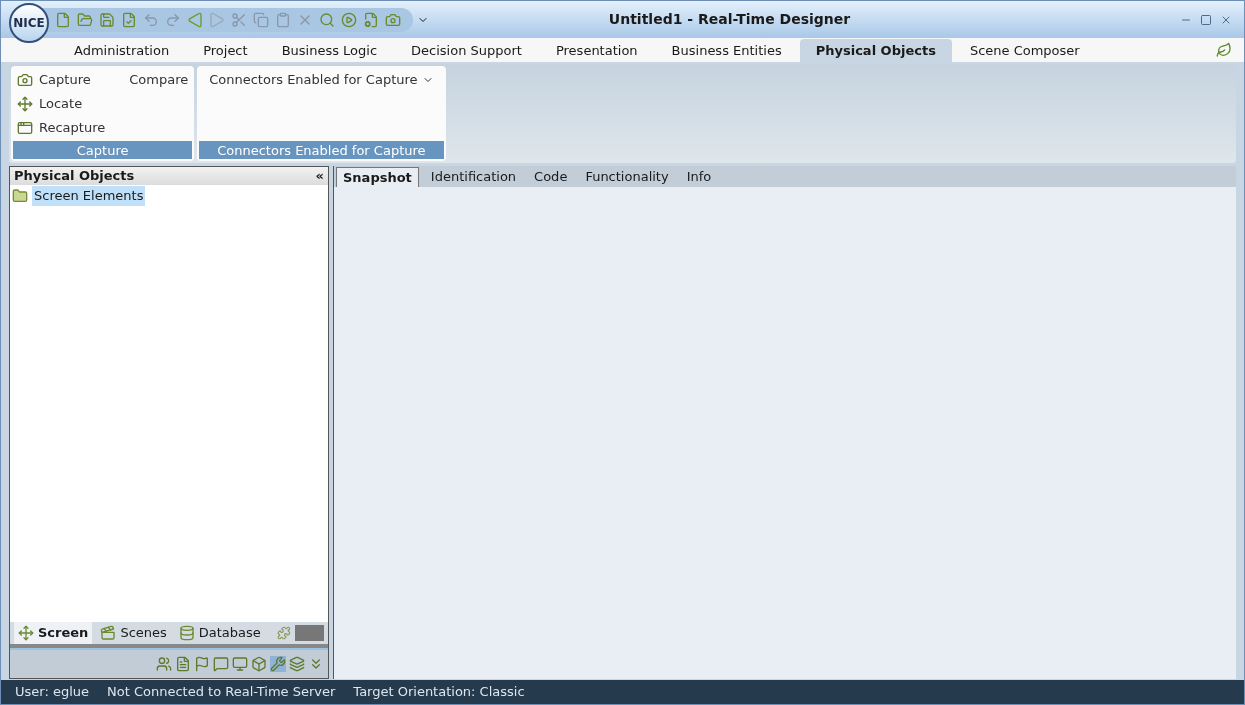 This screenshot has height=705, width=1245. What do you see at coordinates (74, 176) in the screenshot?
I see `panel-title: Physical Objects` at bounding box center [74, 176].